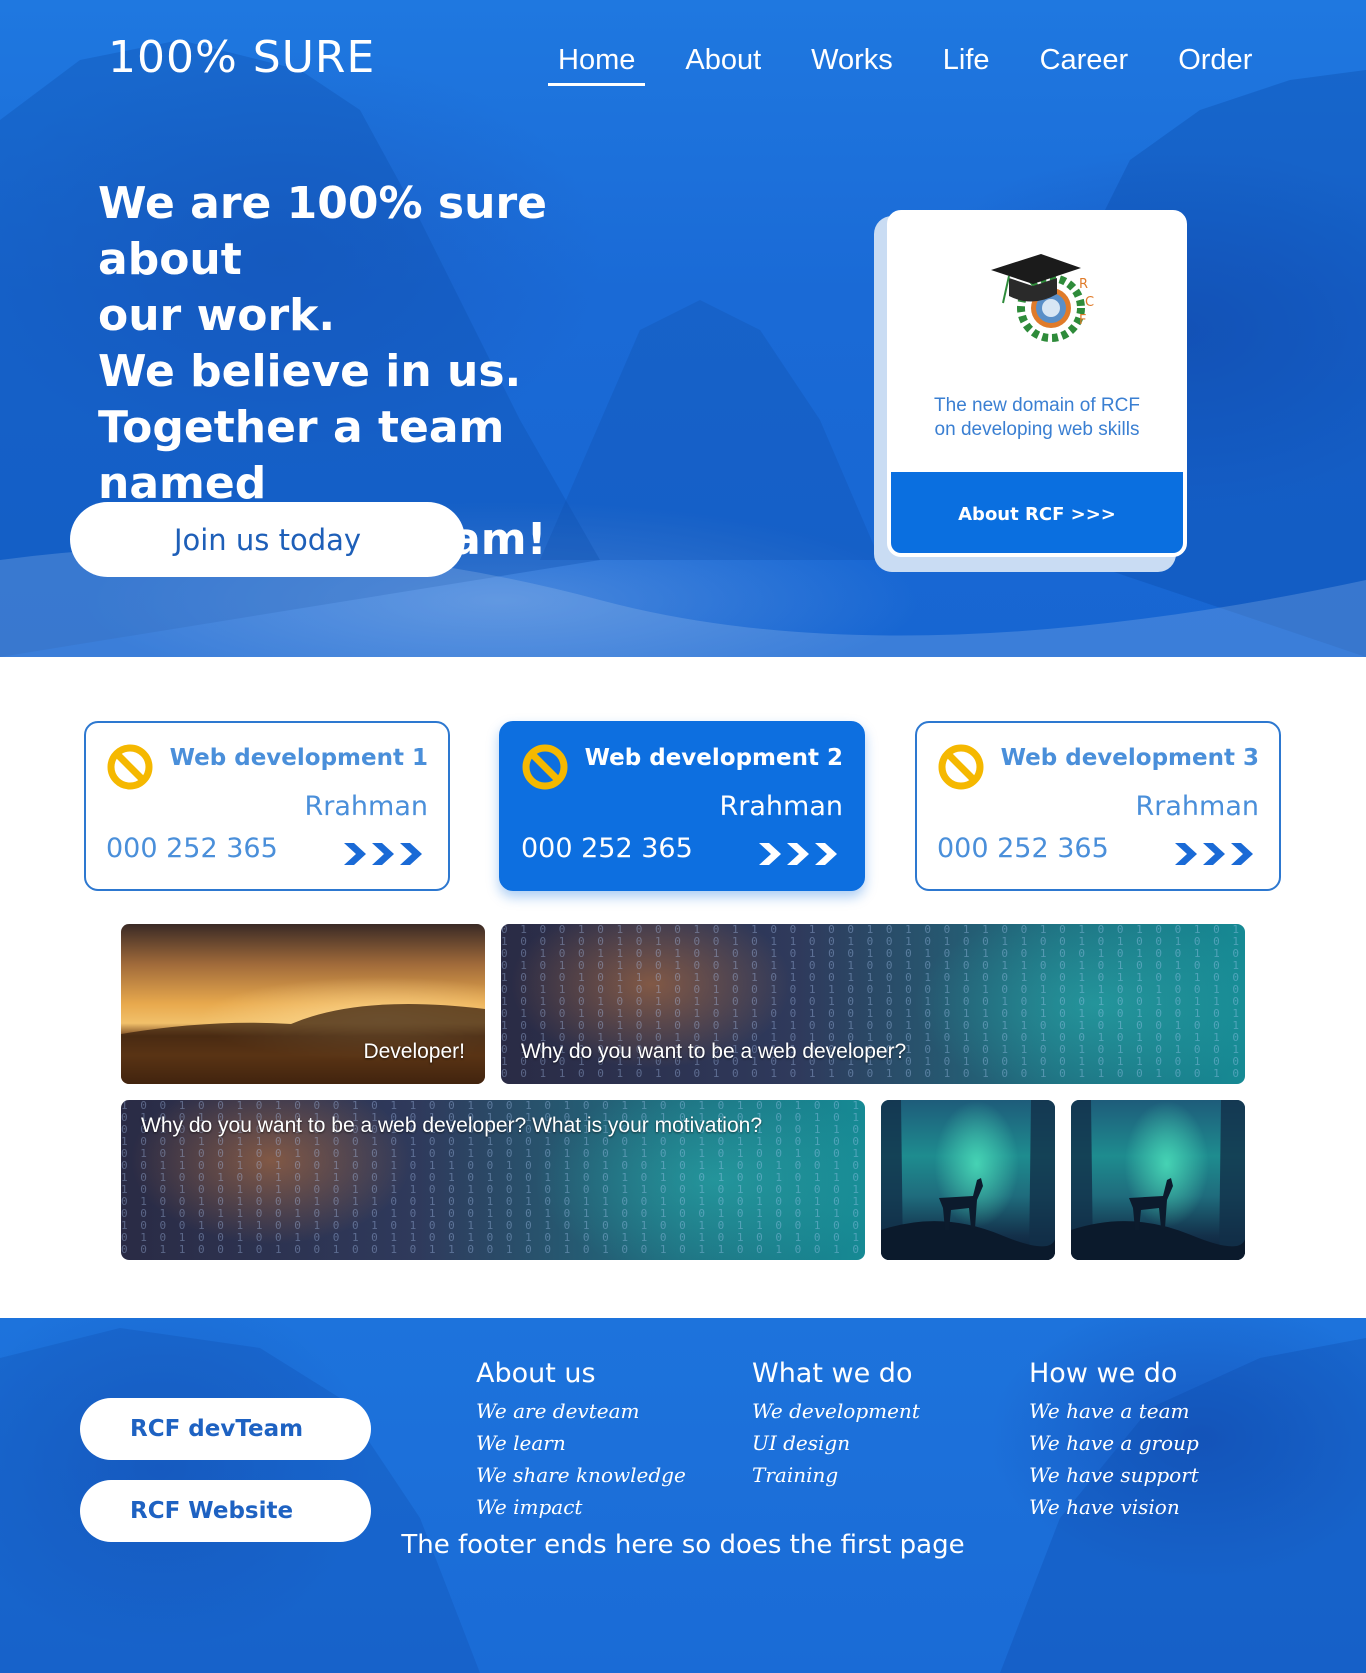 The height and width of the screenshot is (1673, 1366). What do you see at coordinates (1114, 1411) in the screenshot?
I see `footer-link: We have a team` at bounding box center [1114, 1411].